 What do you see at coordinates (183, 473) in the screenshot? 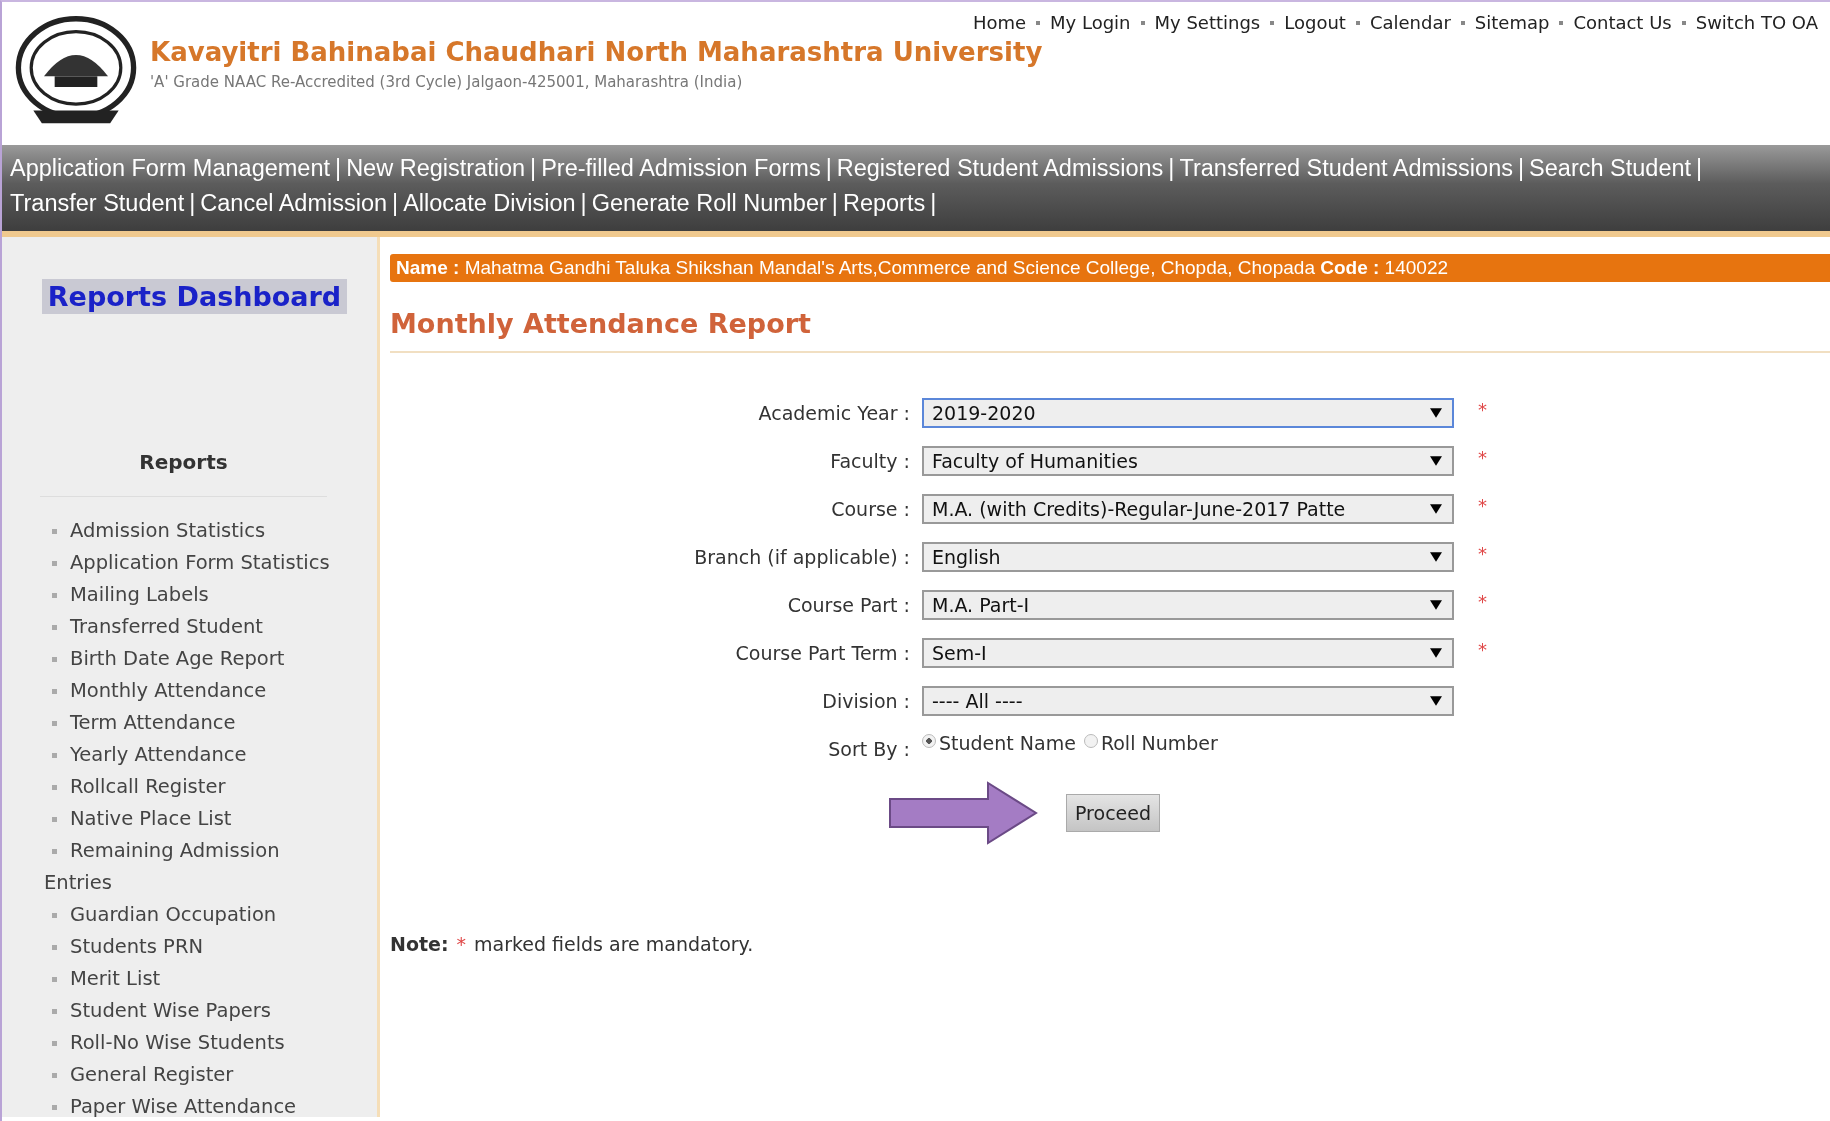
I see `sidebar-heading: Reports` at bounding box center [183, 473].